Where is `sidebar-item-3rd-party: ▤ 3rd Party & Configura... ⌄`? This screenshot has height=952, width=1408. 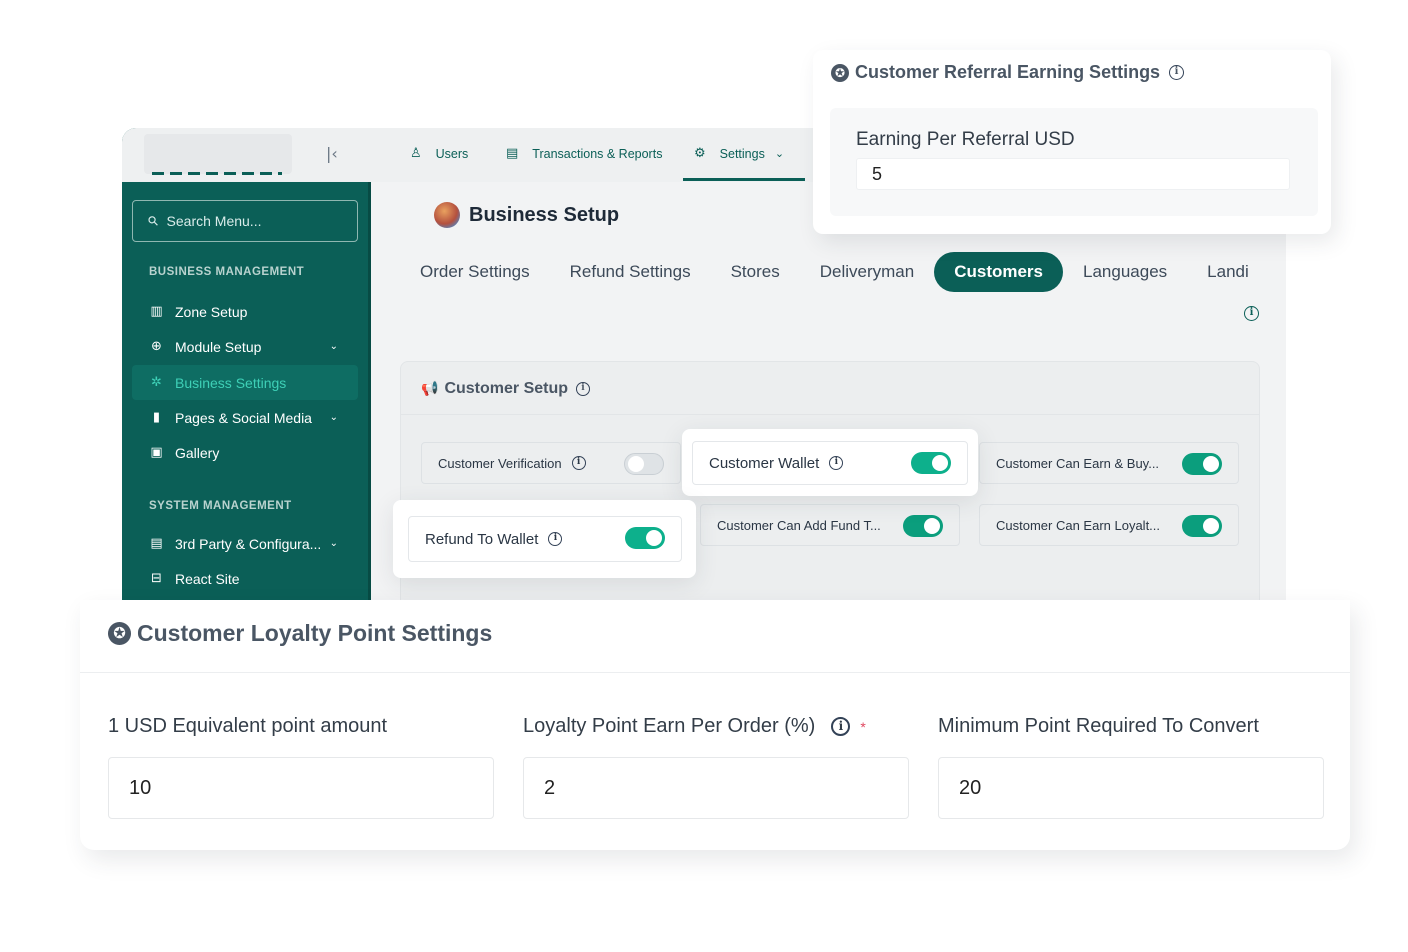
sidebar-item-3rd-party: ▤ 3rd Party & Configura... ⌄ is located at coordinates (245, 543).